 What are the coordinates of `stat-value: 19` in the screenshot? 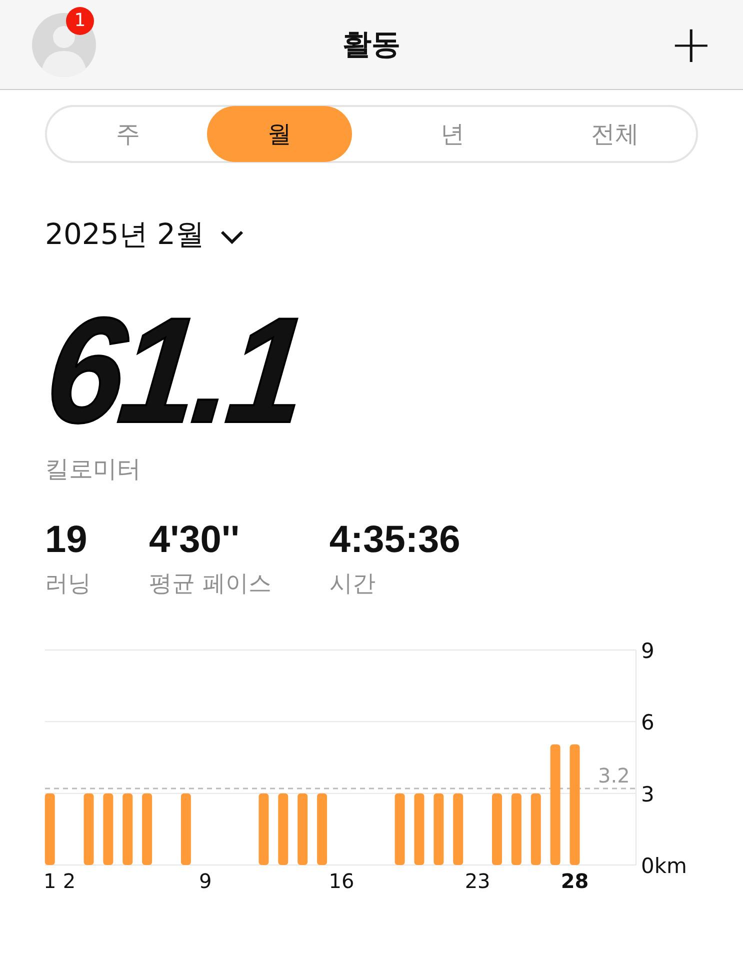 It's located at (66, 540).